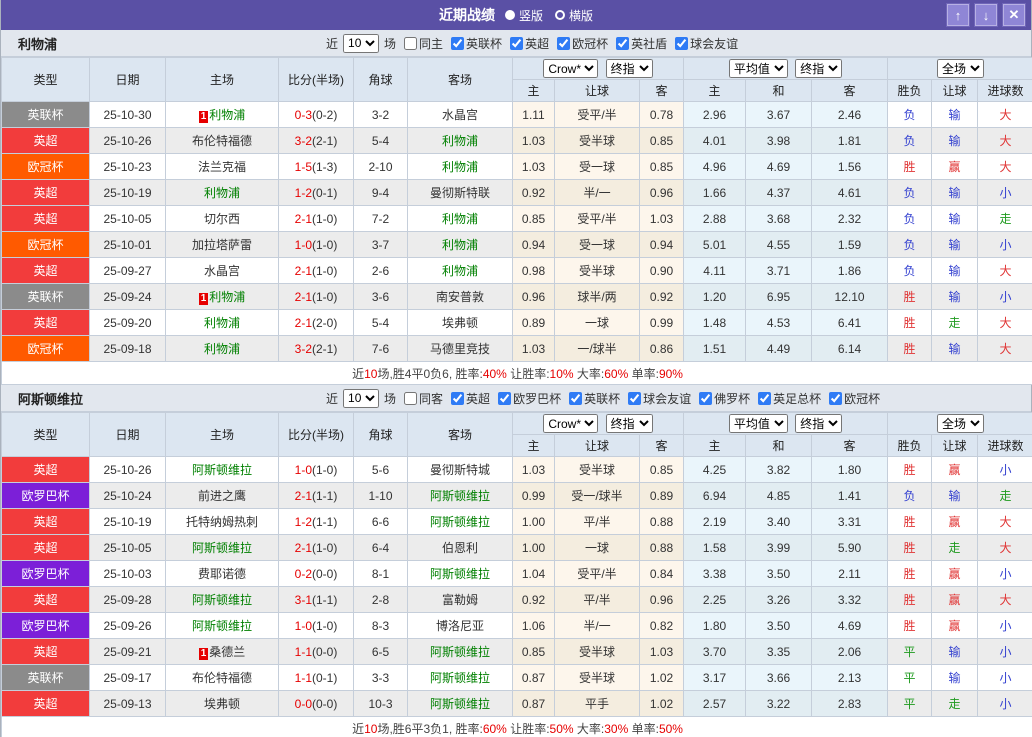 This screenshot has width=1032, height=737. I want to click on crow-handicap: 受平/半, so click(597, 218).